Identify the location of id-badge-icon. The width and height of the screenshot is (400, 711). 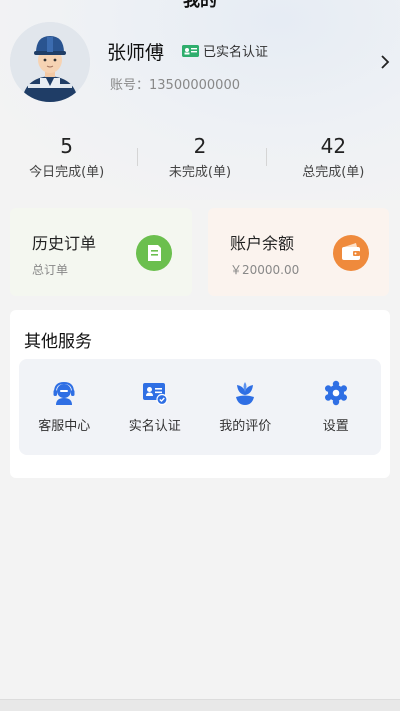
(190, 50).